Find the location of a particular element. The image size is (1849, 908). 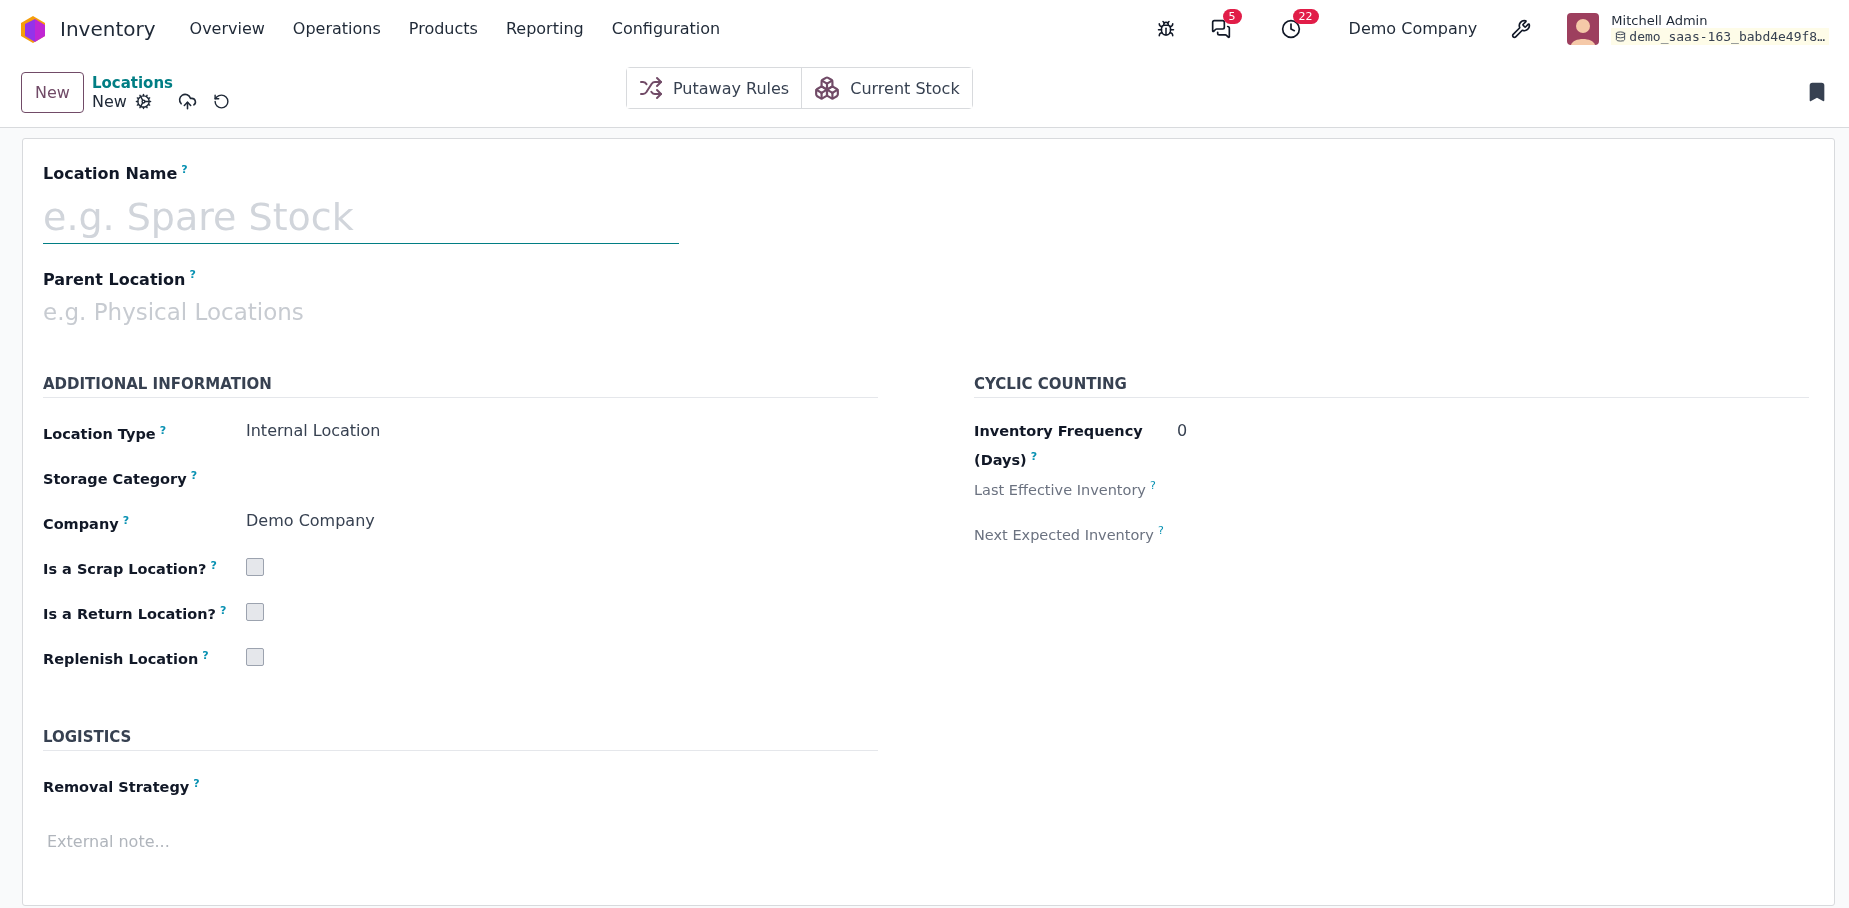

settings-icon is located at coordinates (143, 101).